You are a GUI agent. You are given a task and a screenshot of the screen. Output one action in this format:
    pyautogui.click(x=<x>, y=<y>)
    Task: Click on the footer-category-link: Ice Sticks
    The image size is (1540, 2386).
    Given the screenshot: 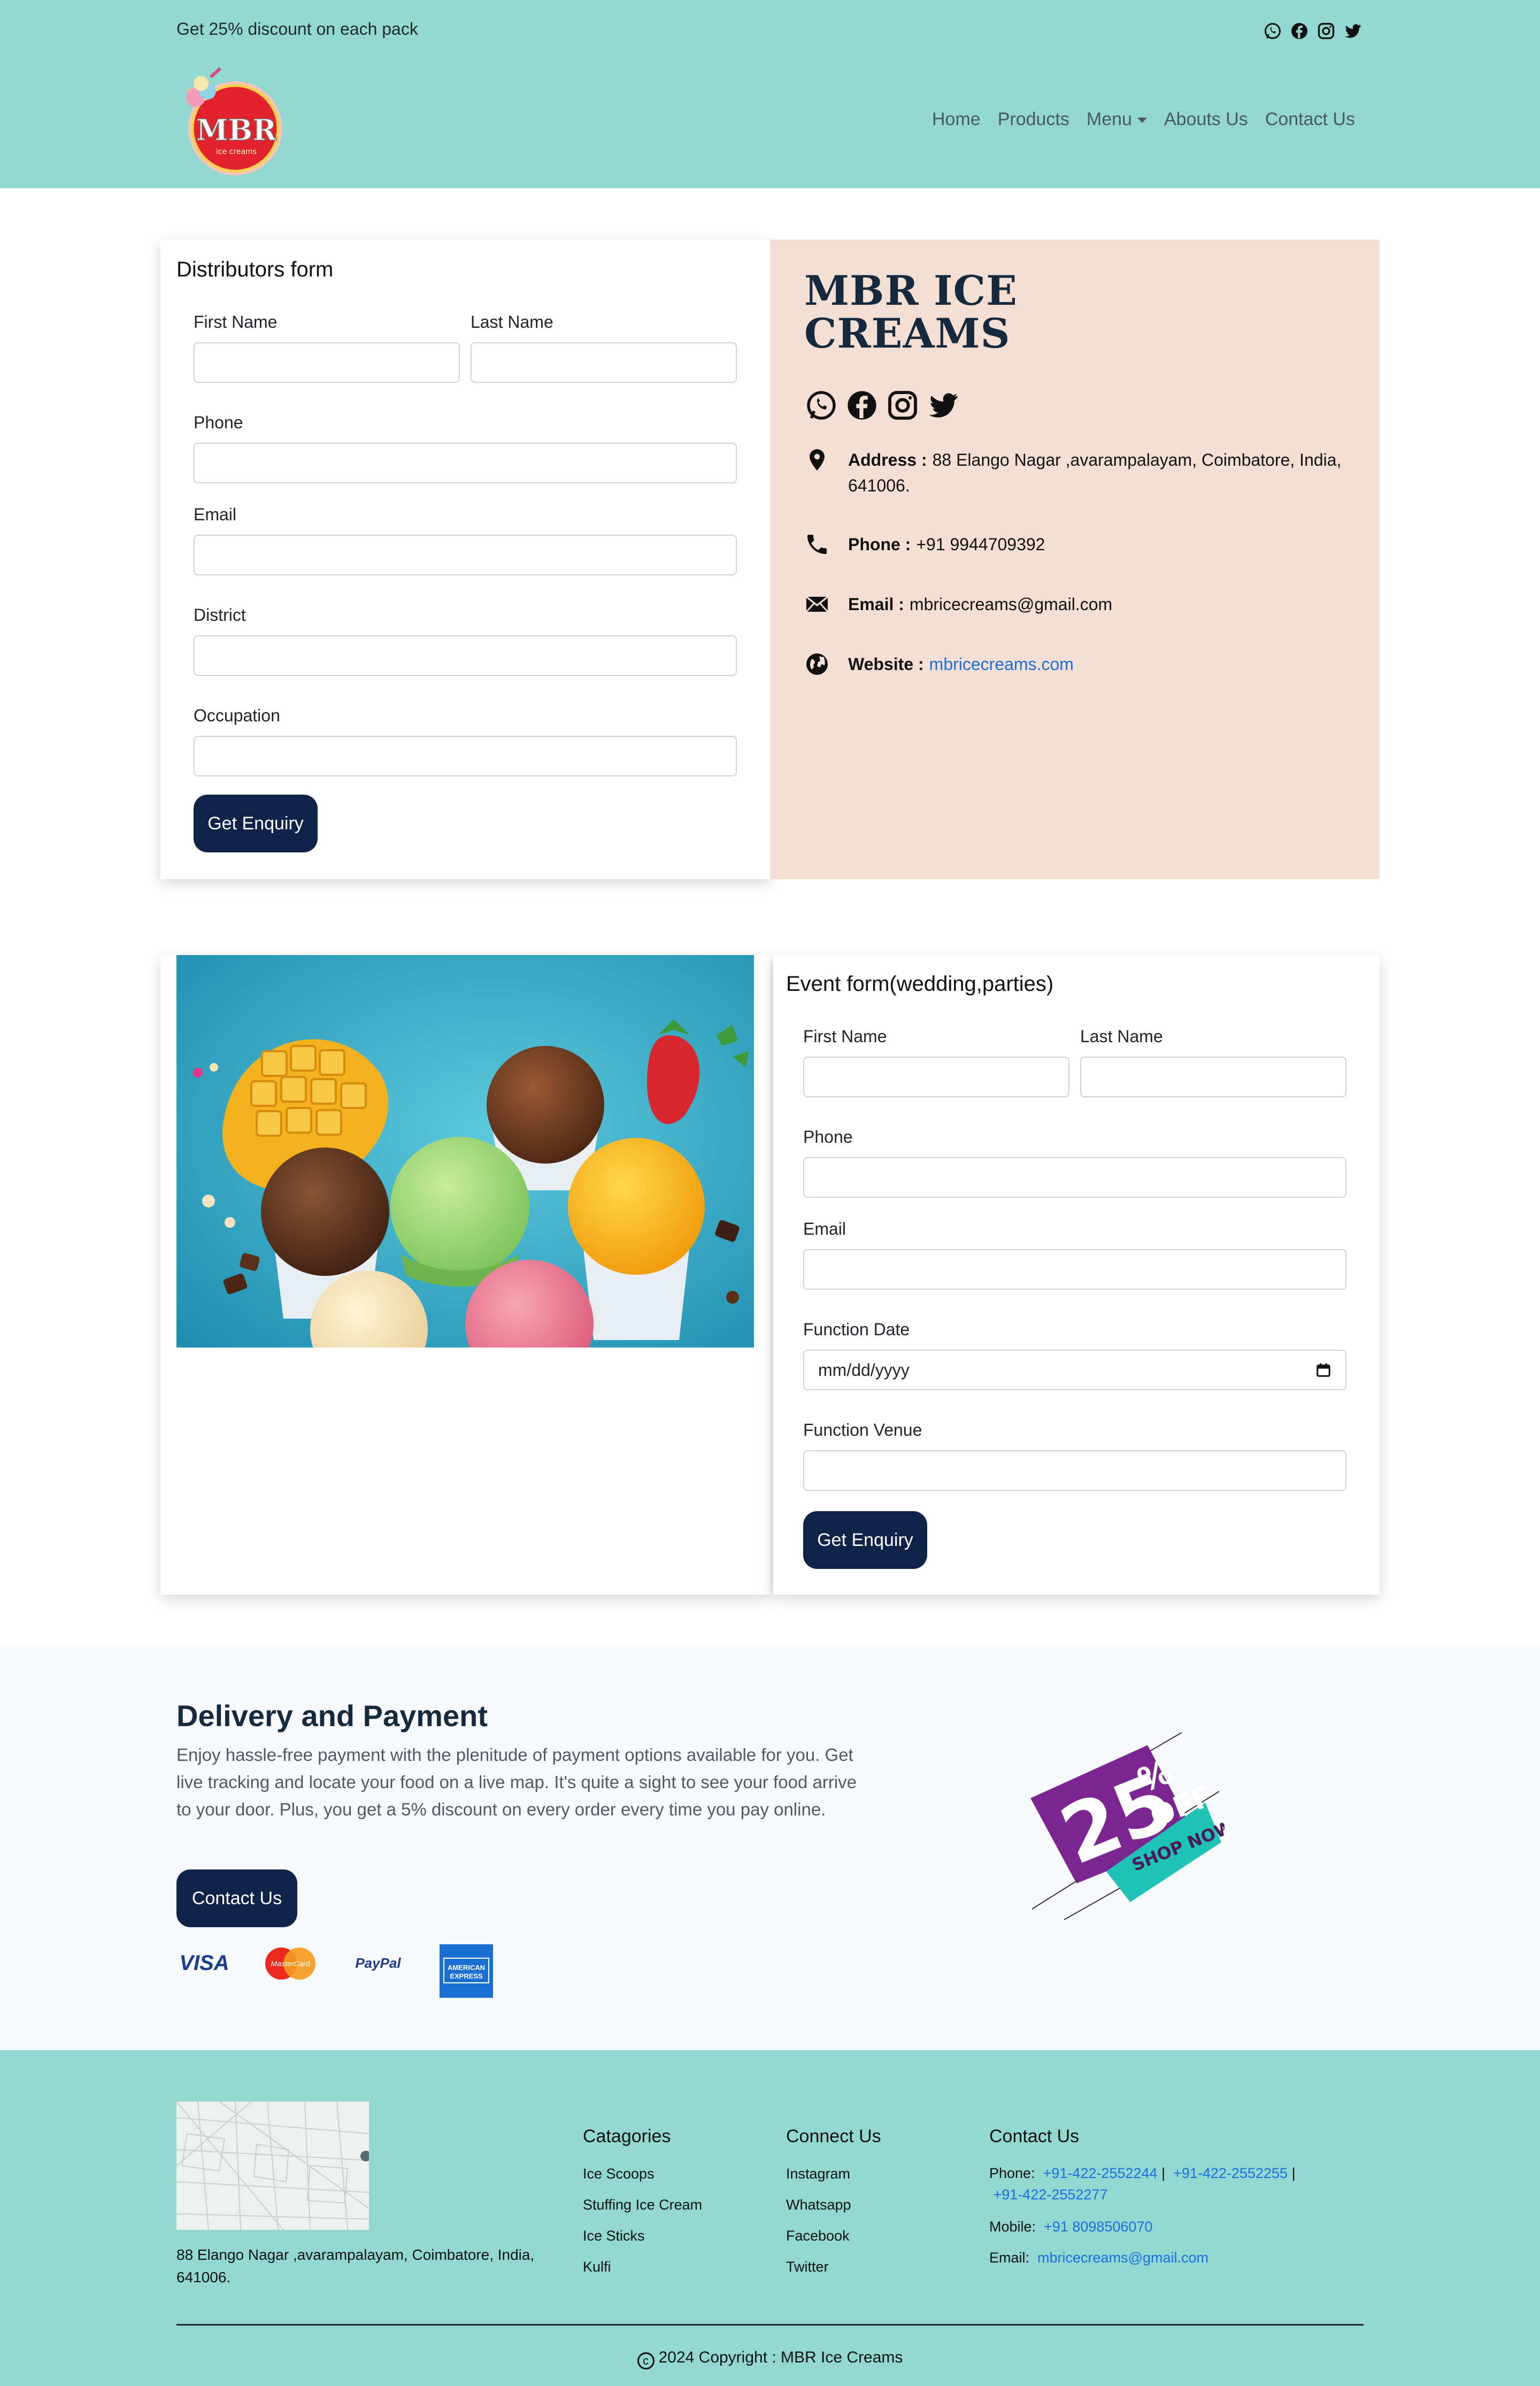 What is the action you would take?
    pyautogui.click(x=614, y=2236)
    